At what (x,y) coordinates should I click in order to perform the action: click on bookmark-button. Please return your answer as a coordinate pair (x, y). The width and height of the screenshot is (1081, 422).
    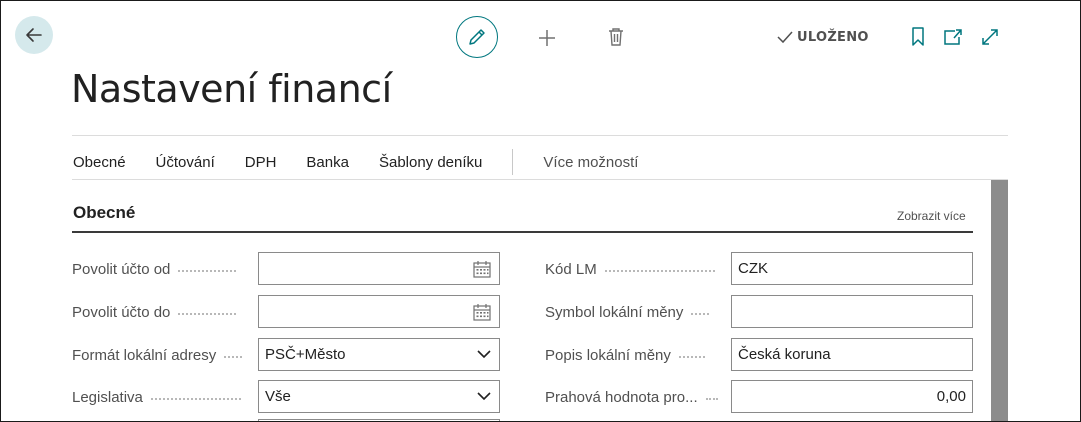
    Looking at the image, I should click on (918, 37).